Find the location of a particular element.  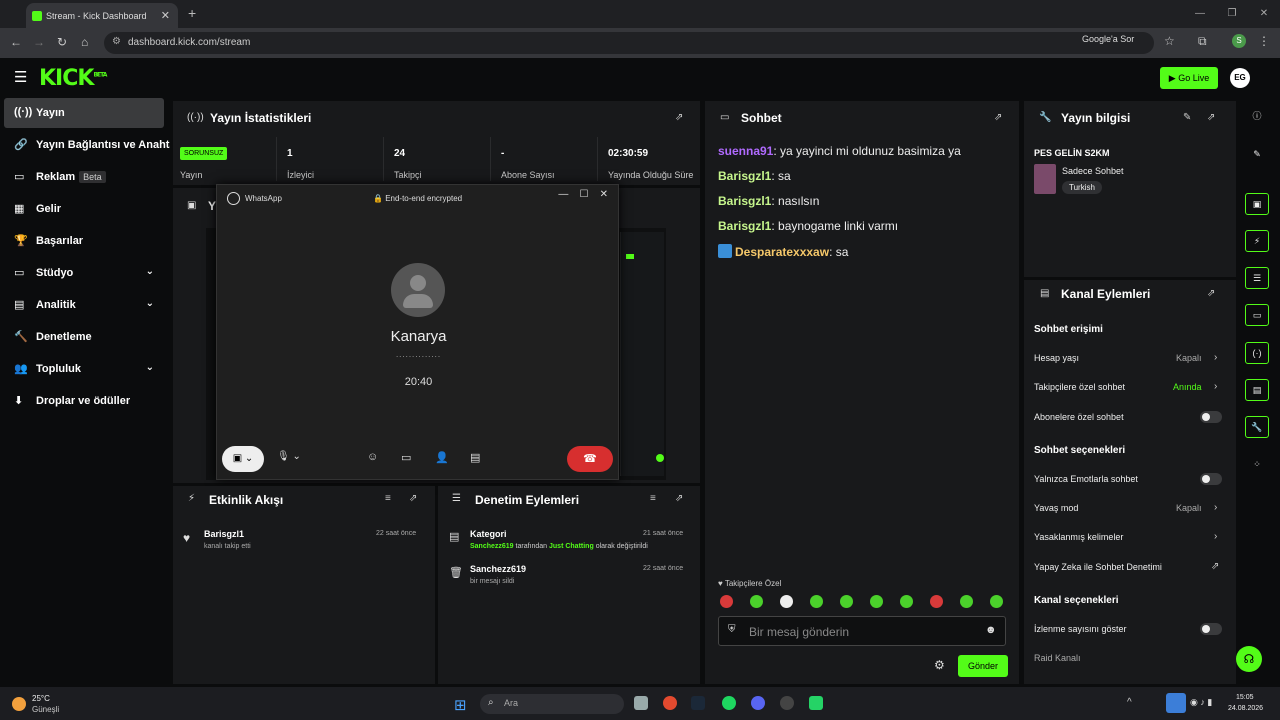

support-icon: ☊ is located at coordinates (1249, 659).